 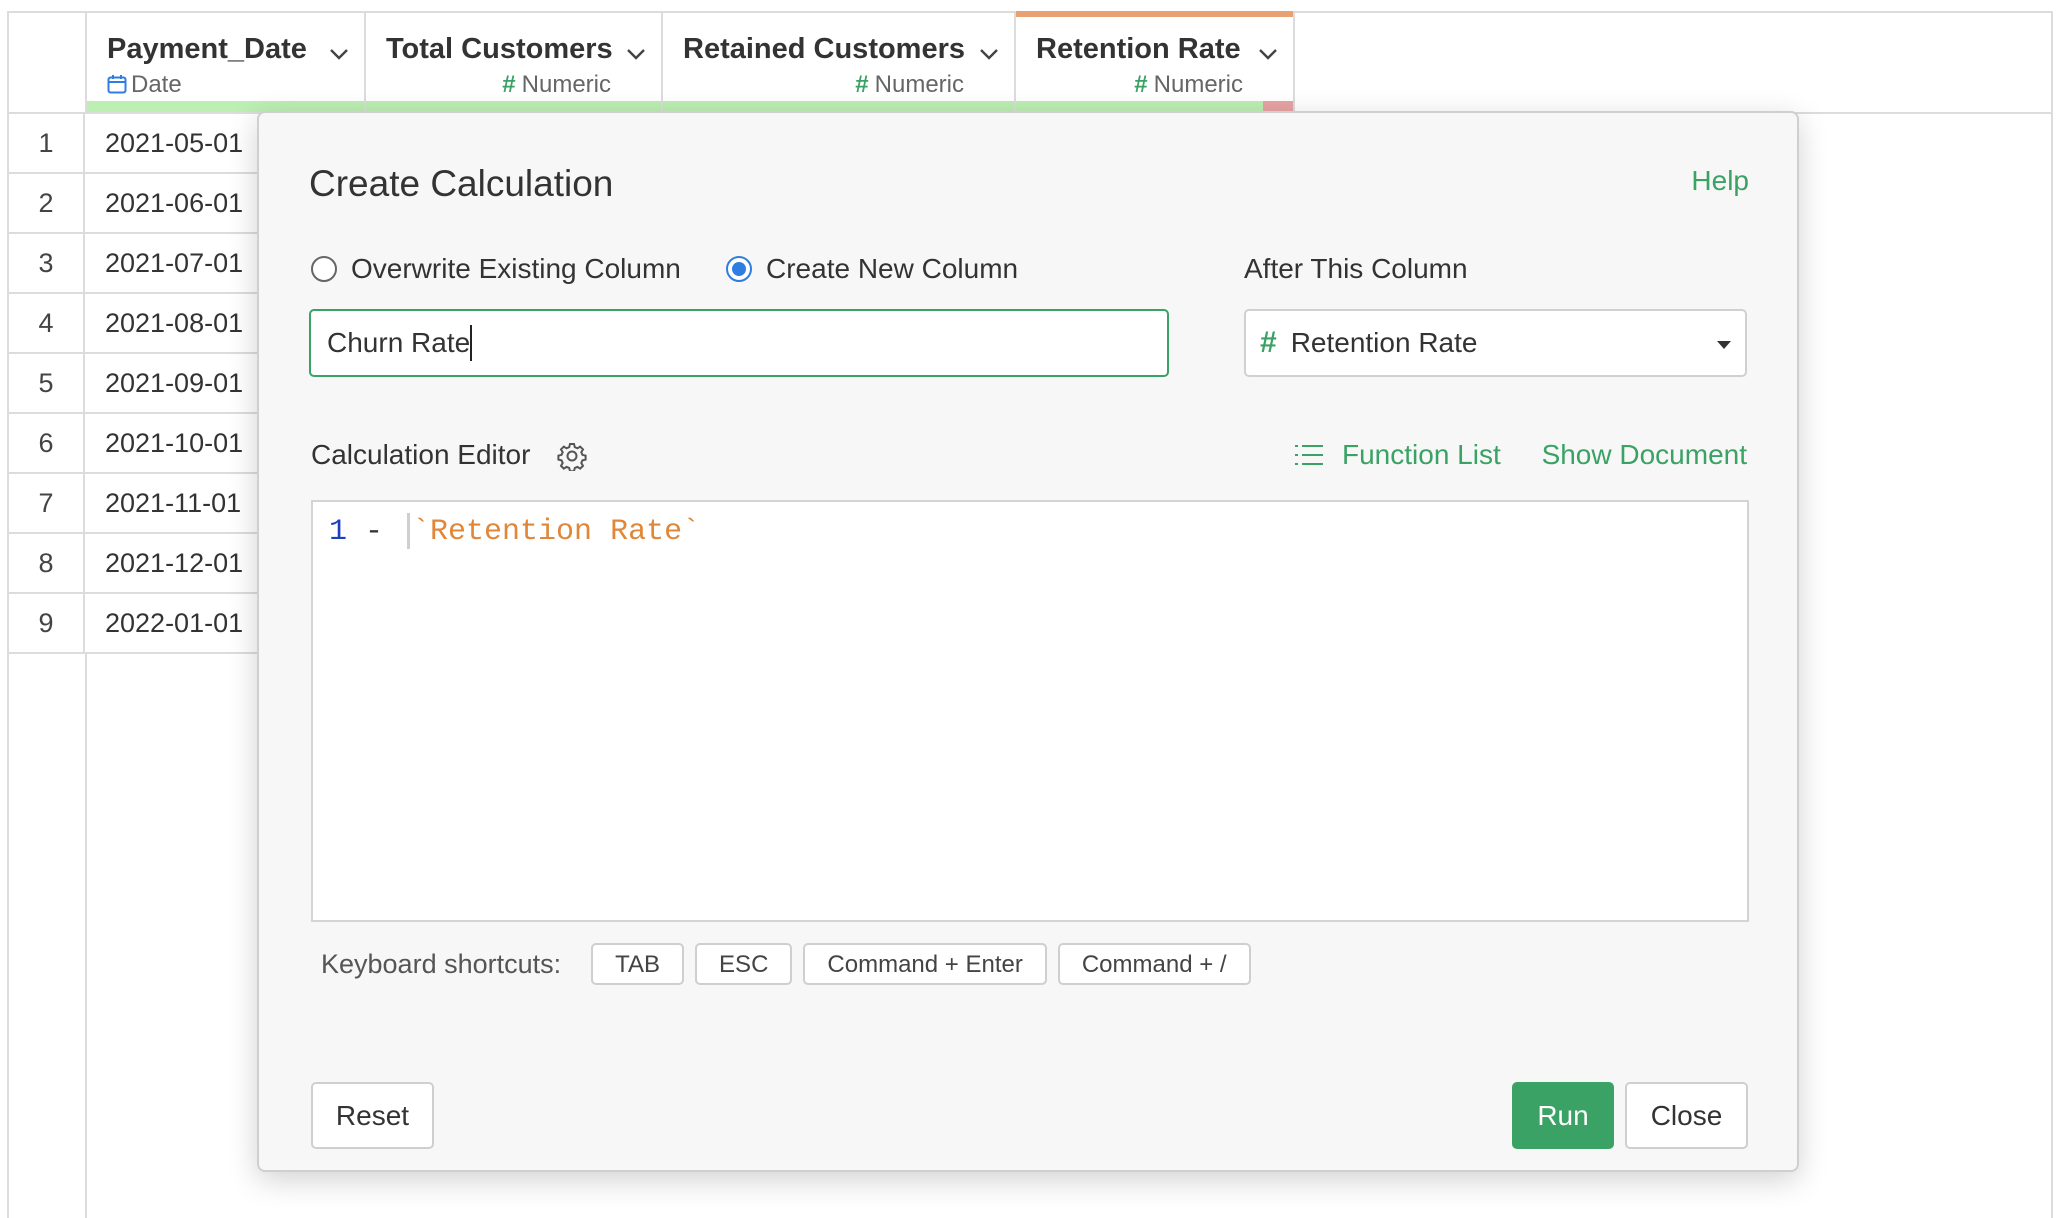 I want to click on after-column-selected-value: Retention Rate, so click(x=1384, y=342).